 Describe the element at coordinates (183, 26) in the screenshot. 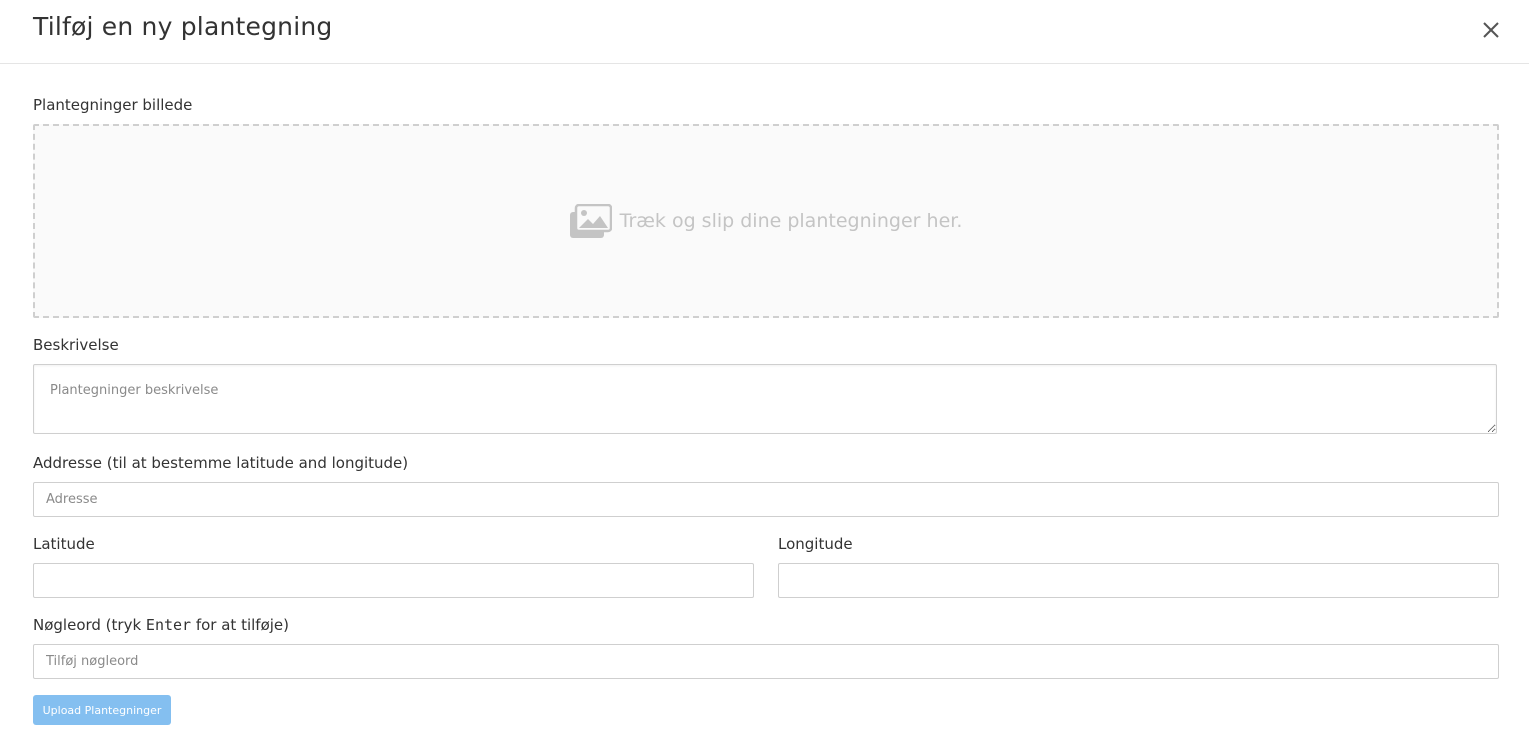

I see `modal-title: Tilføj en ny plantegning` at that location.